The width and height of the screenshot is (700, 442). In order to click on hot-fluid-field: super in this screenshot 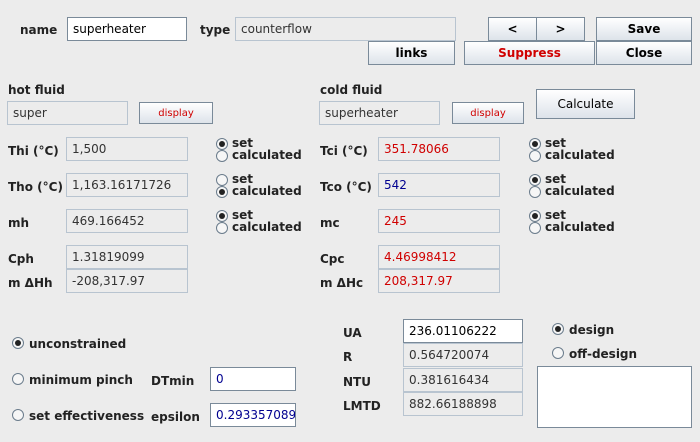, I will do `click(67, 113)`.